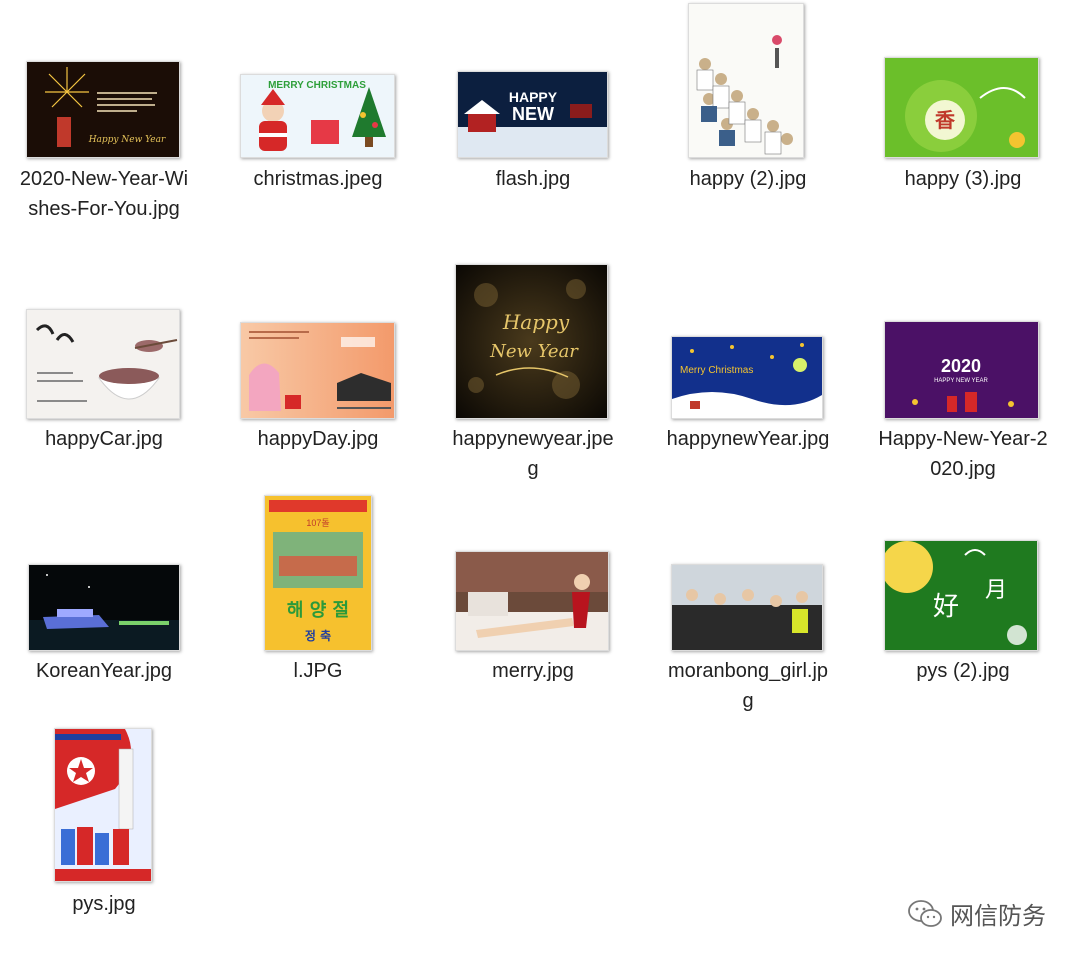 The height and width of the screenshot is (961, 1080). What do you see at coordinates (747, 607) in the screenshot?
I see `crowd-photo-image` at bounding box center [747, 607].